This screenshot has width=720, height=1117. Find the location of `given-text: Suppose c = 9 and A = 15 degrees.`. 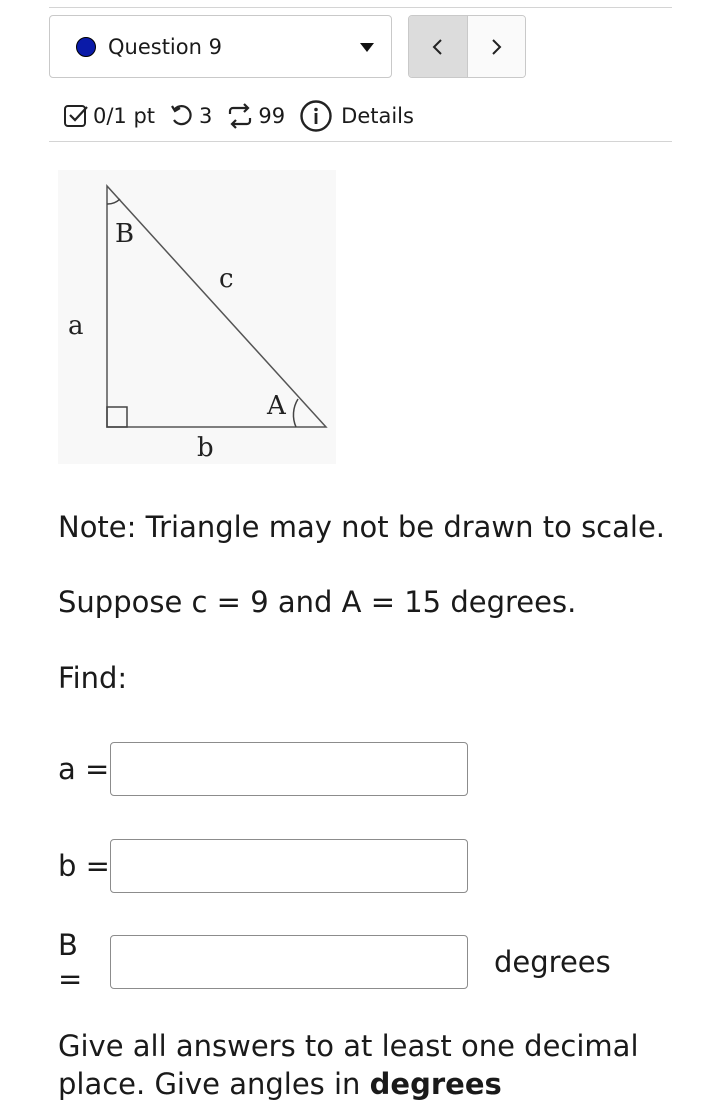

given-text: Suppose c = 9 and A = 15 degrees. is located at coordinates (317, 602).